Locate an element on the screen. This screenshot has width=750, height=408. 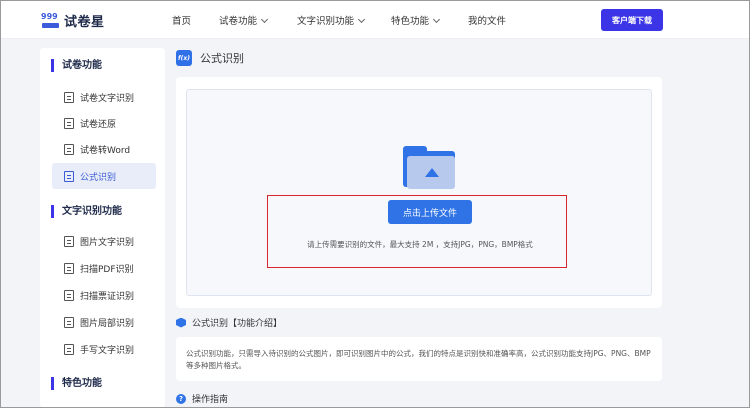
sidebar-item-scan-ticket: 扫描票证识别 is located at coordinates (104, 295).